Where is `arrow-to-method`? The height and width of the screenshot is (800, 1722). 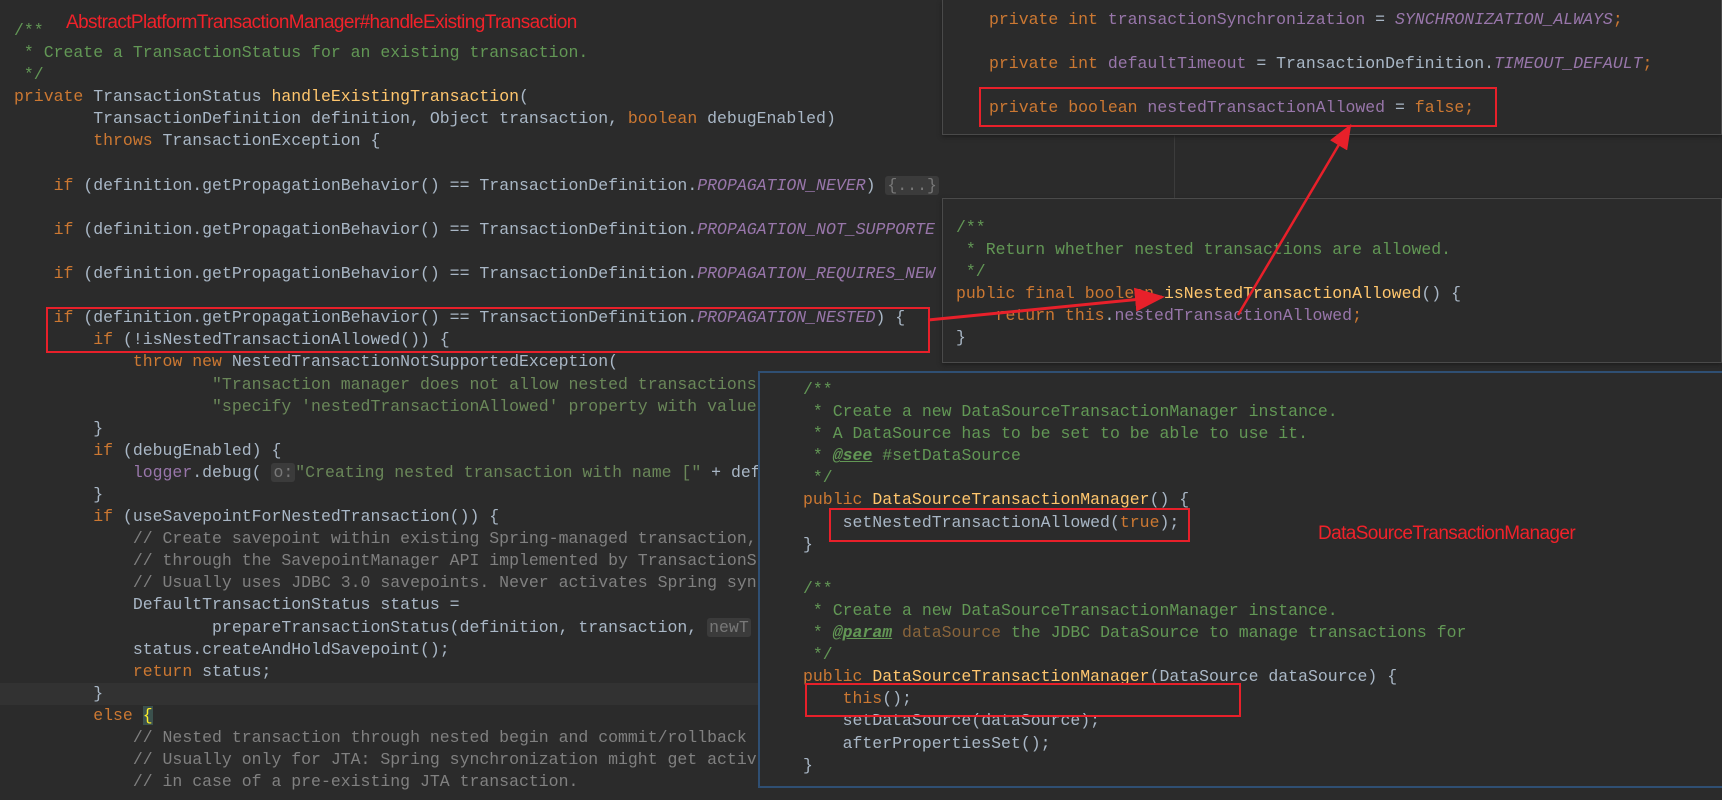
arrow-to-method is located at coordinates (1046, 304).